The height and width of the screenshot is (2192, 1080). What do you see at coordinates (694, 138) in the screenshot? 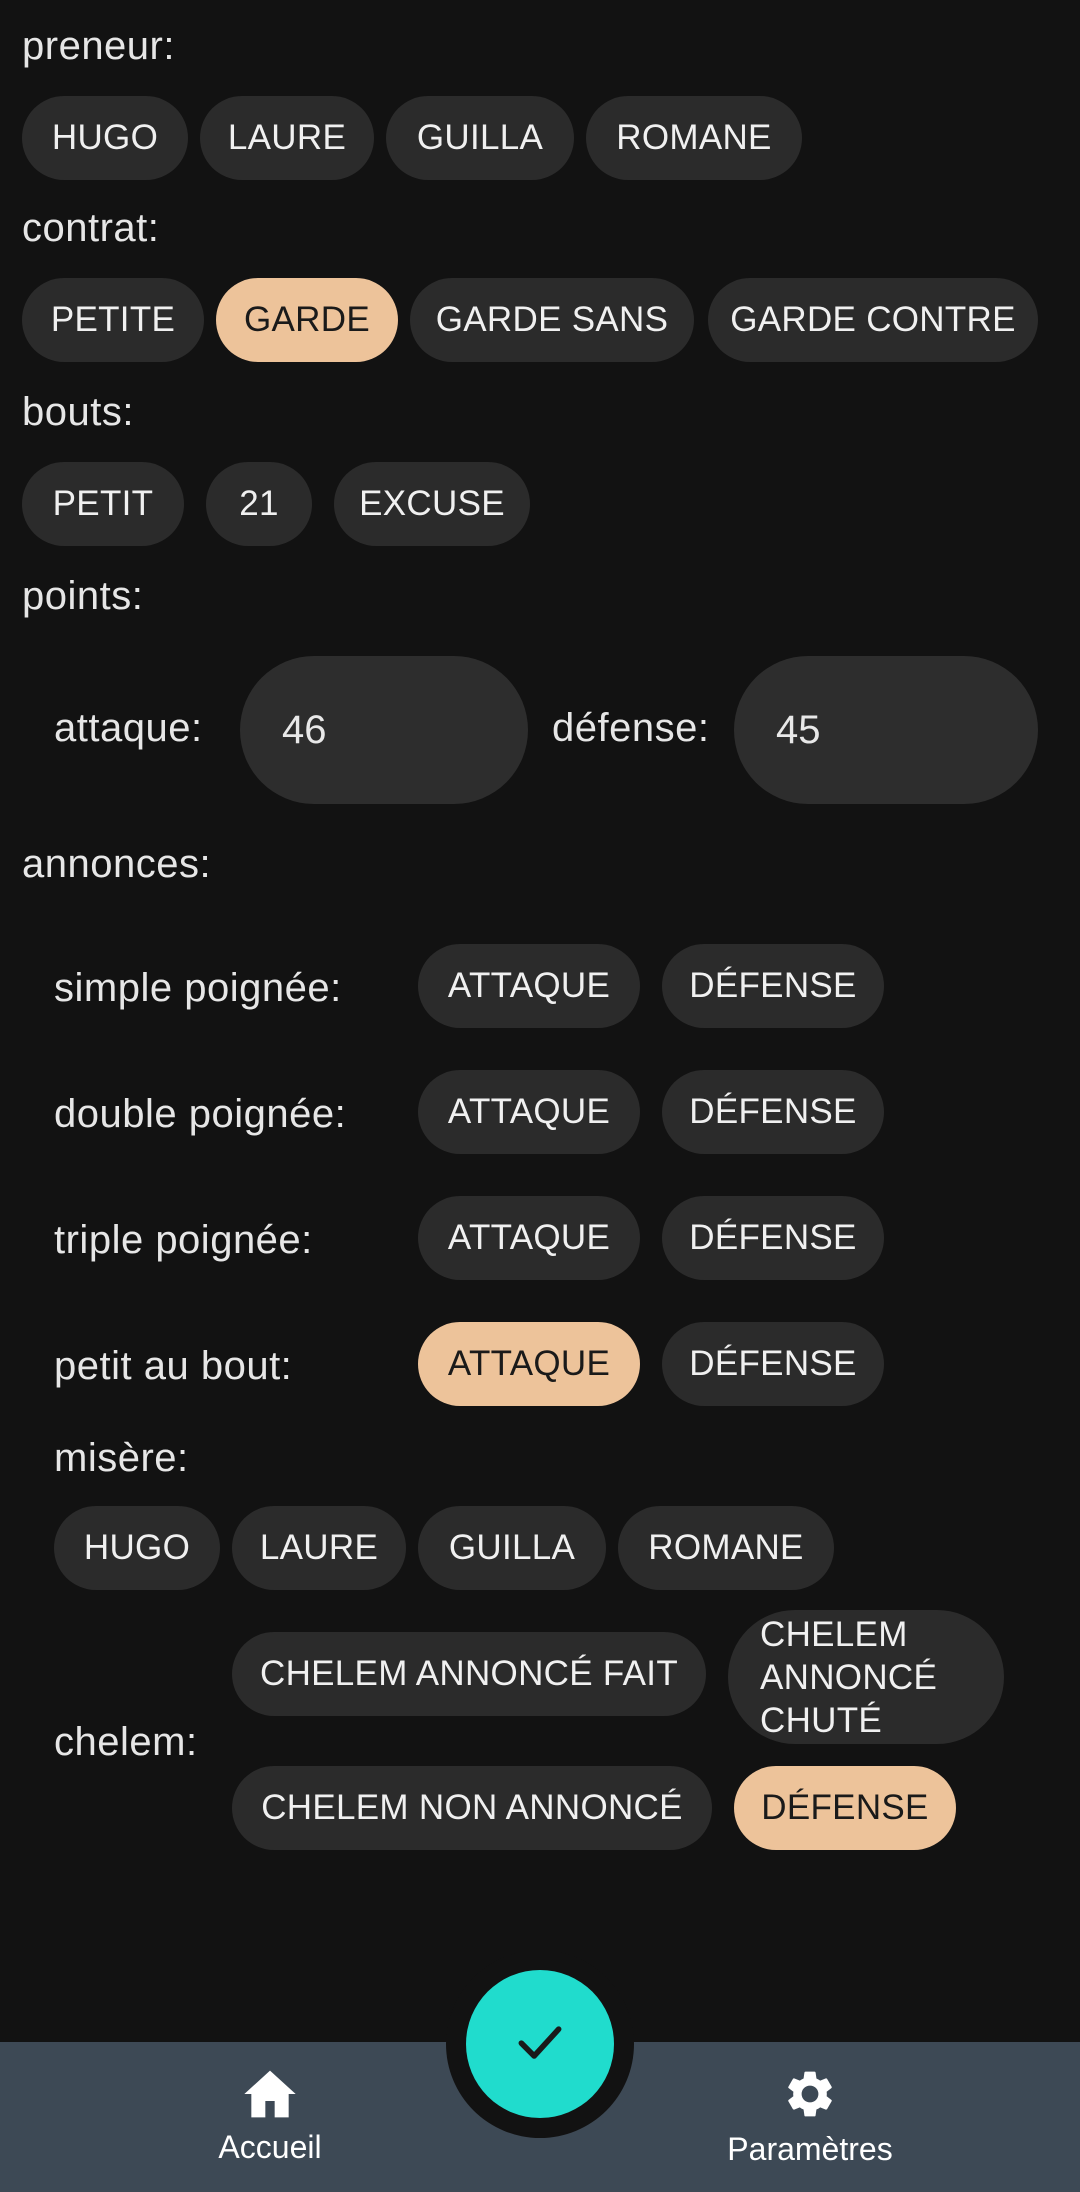
I see `preneur-chip-romane: ROMANE` at bounding box center [694, 138].